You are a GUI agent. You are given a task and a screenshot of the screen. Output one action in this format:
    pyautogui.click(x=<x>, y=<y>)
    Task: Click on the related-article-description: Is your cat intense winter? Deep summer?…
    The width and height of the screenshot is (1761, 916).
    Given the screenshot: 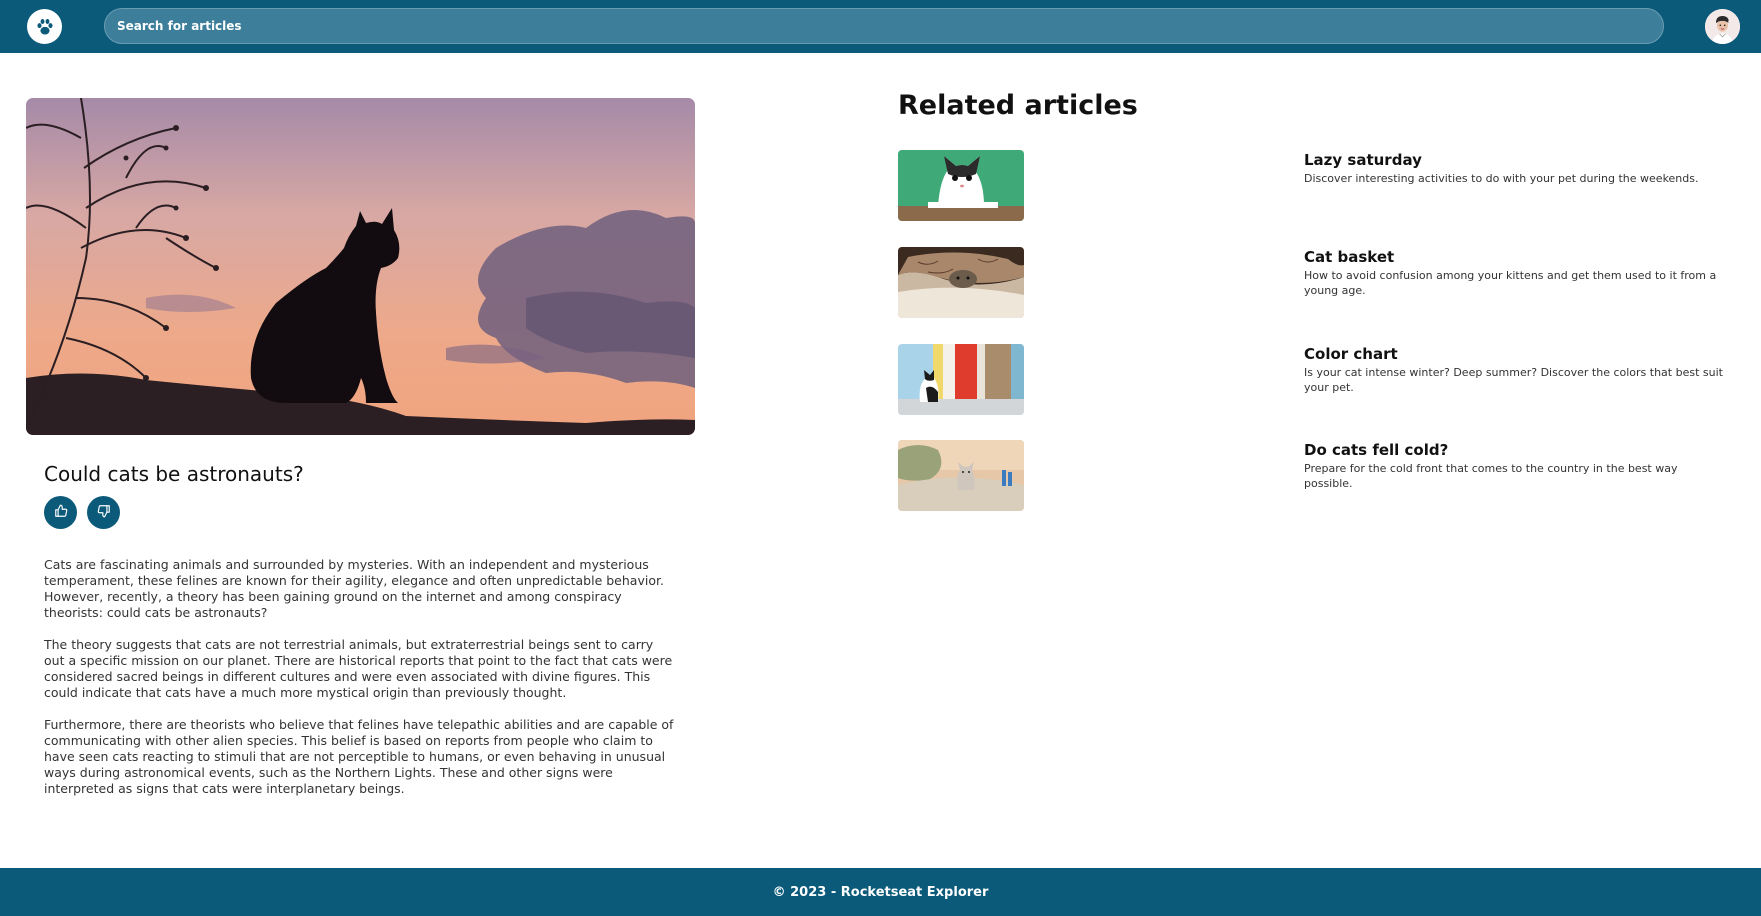 What is the action you would take?
    pyautogui.click(x=1513, y=380)
    